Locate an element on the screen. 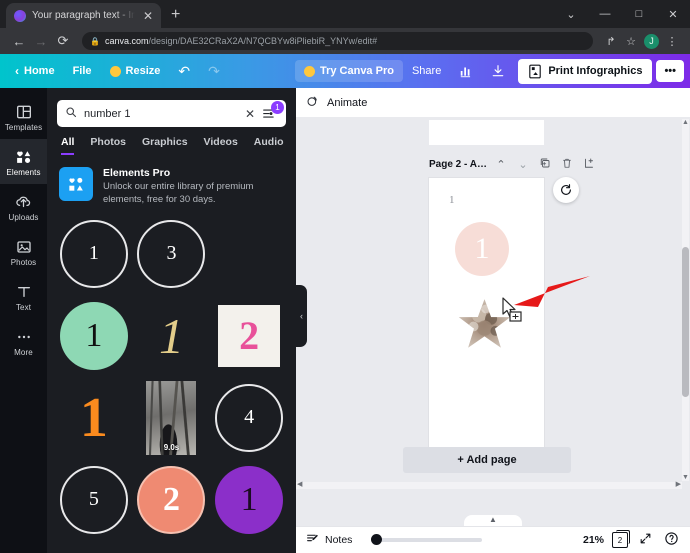  browser-menu-icon: ⋮ is located at coordinates (672, 41).